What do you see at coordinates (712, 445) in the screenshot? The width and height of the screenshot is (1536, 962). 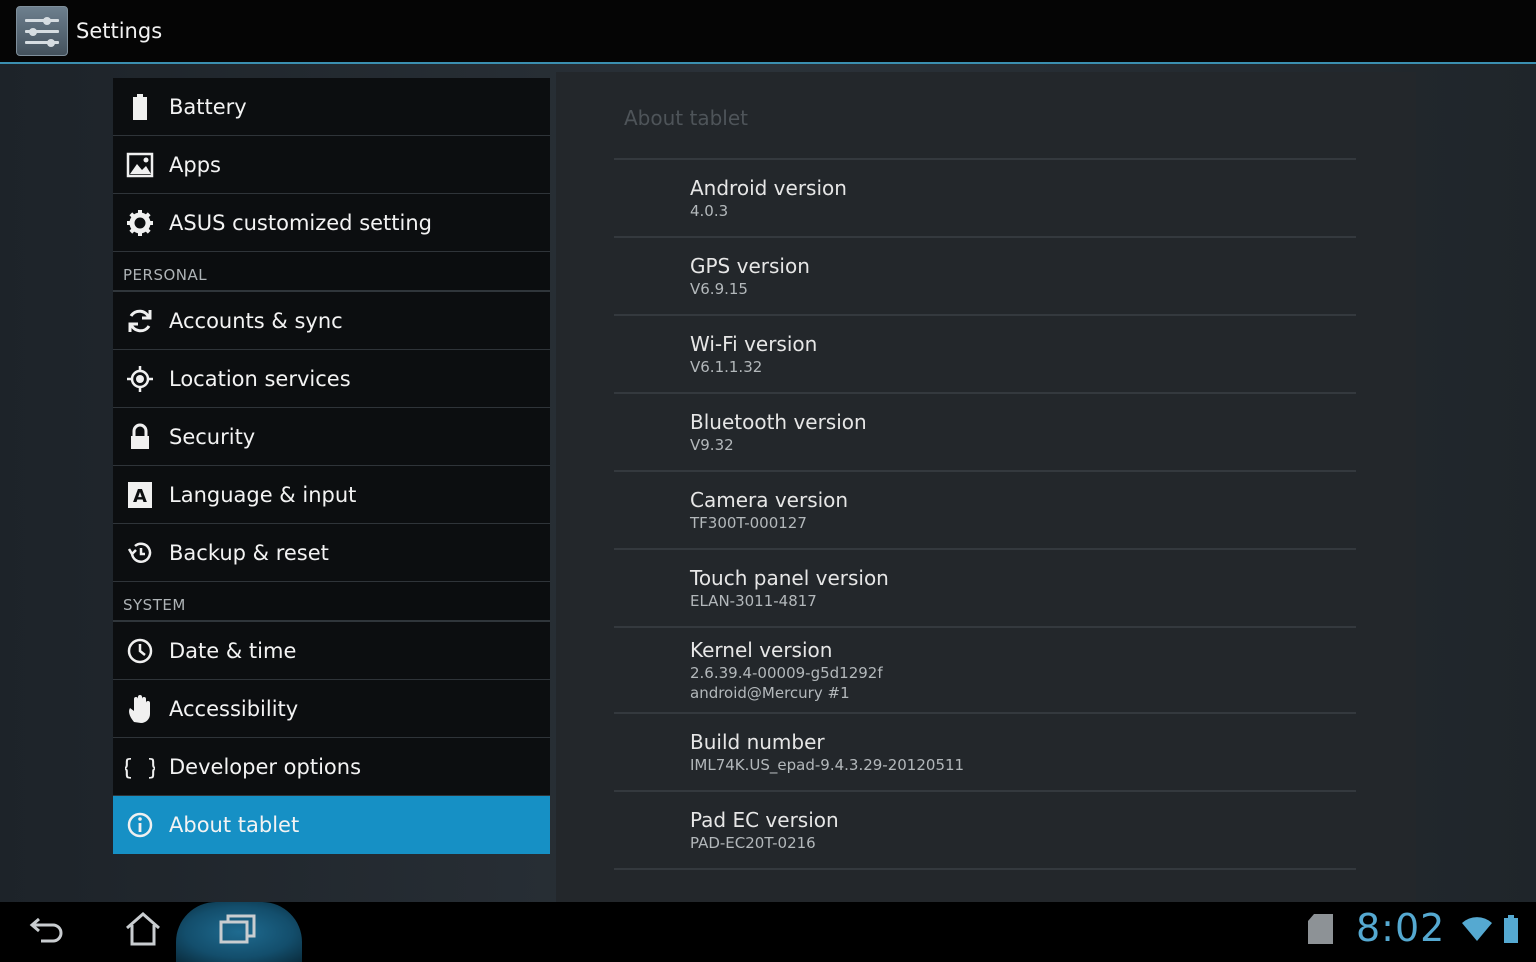 I see `about-item-value: V9.32` at bounding box center [712, 445].